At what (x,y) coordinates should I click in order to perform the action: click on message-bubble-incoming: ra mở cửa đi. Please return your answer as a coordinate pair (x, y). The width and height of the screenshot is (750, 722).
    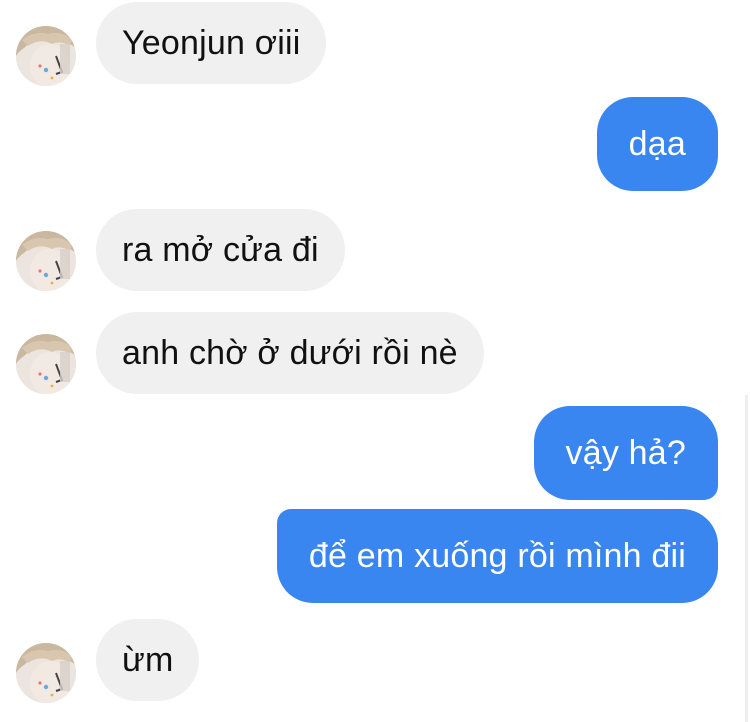
    Looking at the image, I should click on (220, 250).